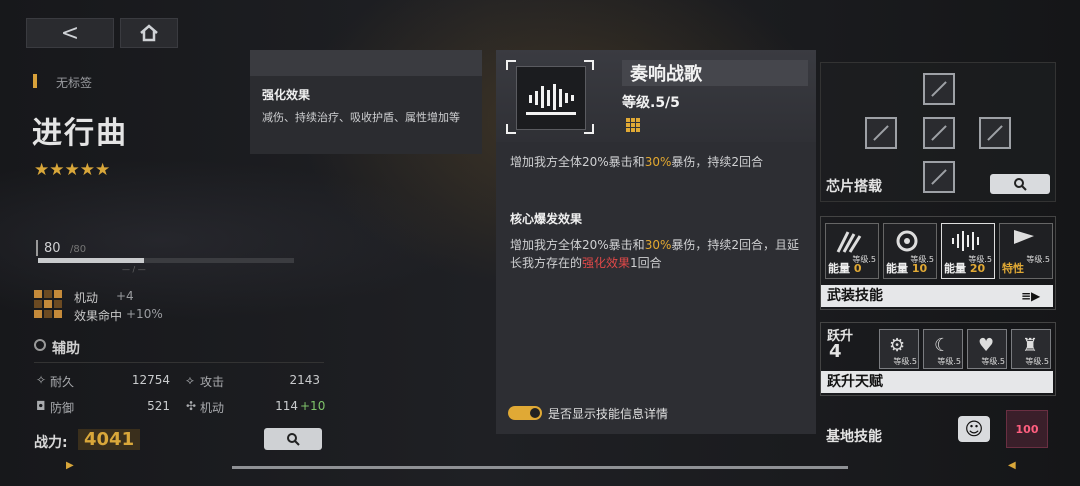 This screenshot has width=1080, height=486. I want to click on power-label: 战力:, so click(51, 443).